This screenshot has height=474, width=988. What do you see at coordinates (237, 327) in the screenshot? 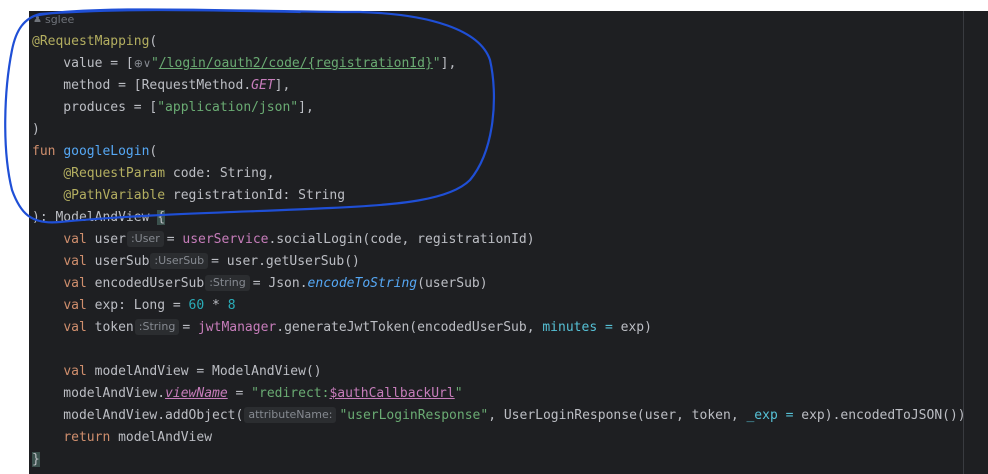
I see `code-token: jwtManager` at bounding box center [237, 327].